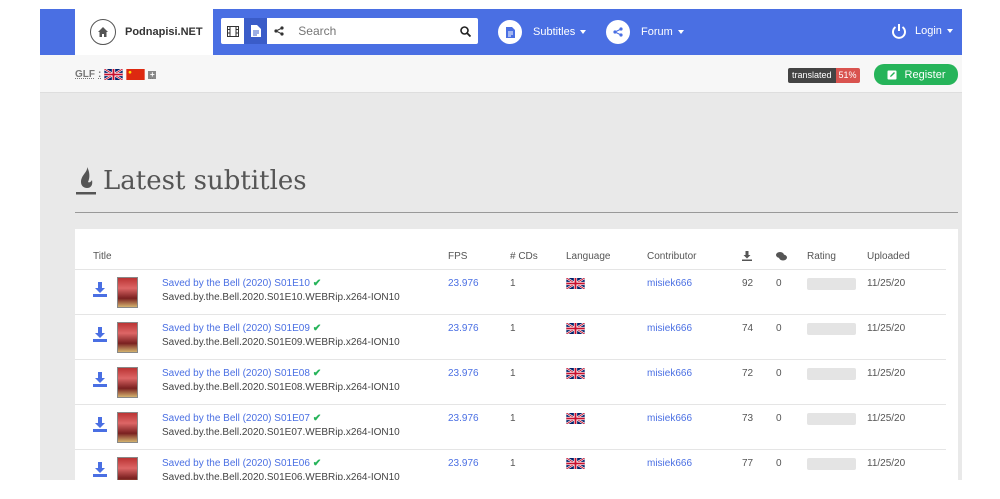 The image size is (1000, 499). What do you see at coordinates (899, 31) in the screenshot?
I see `power-icon` at bounding box center [899, 31].